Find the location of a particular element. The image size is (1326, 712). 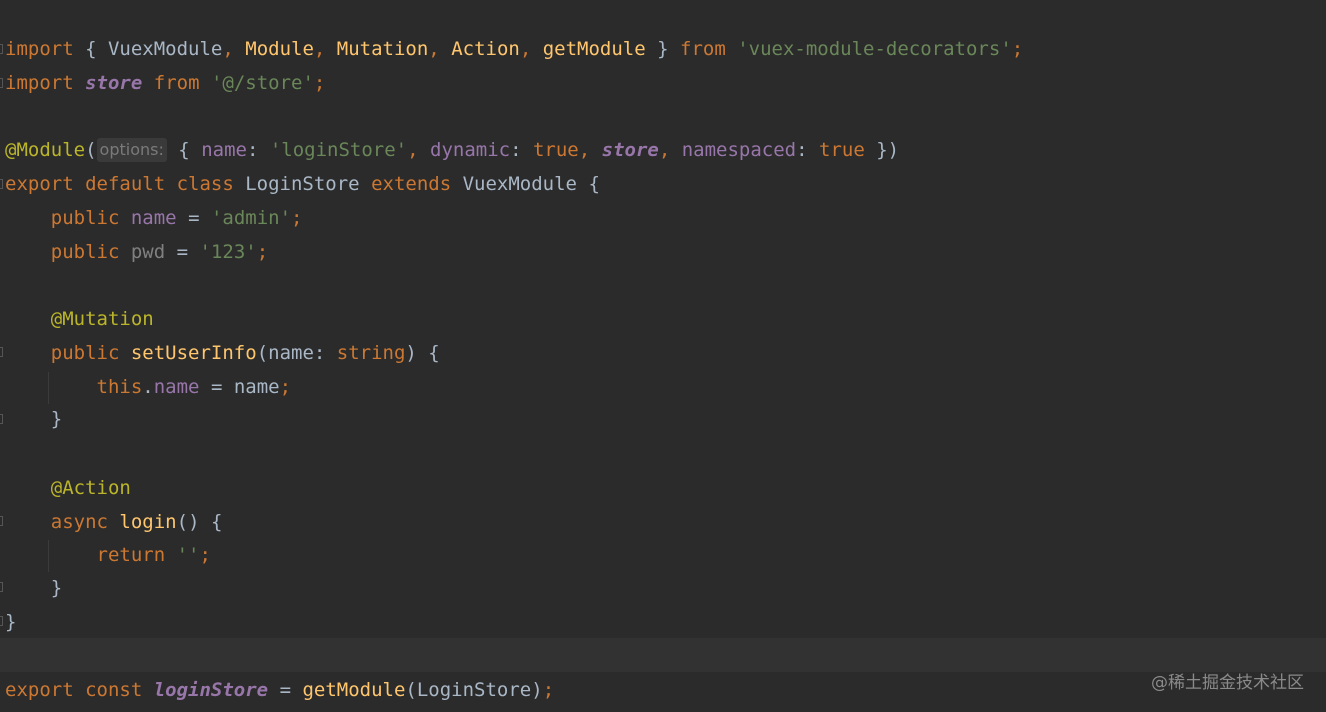

identifier: Mutation is located at coordinates (382, 49).